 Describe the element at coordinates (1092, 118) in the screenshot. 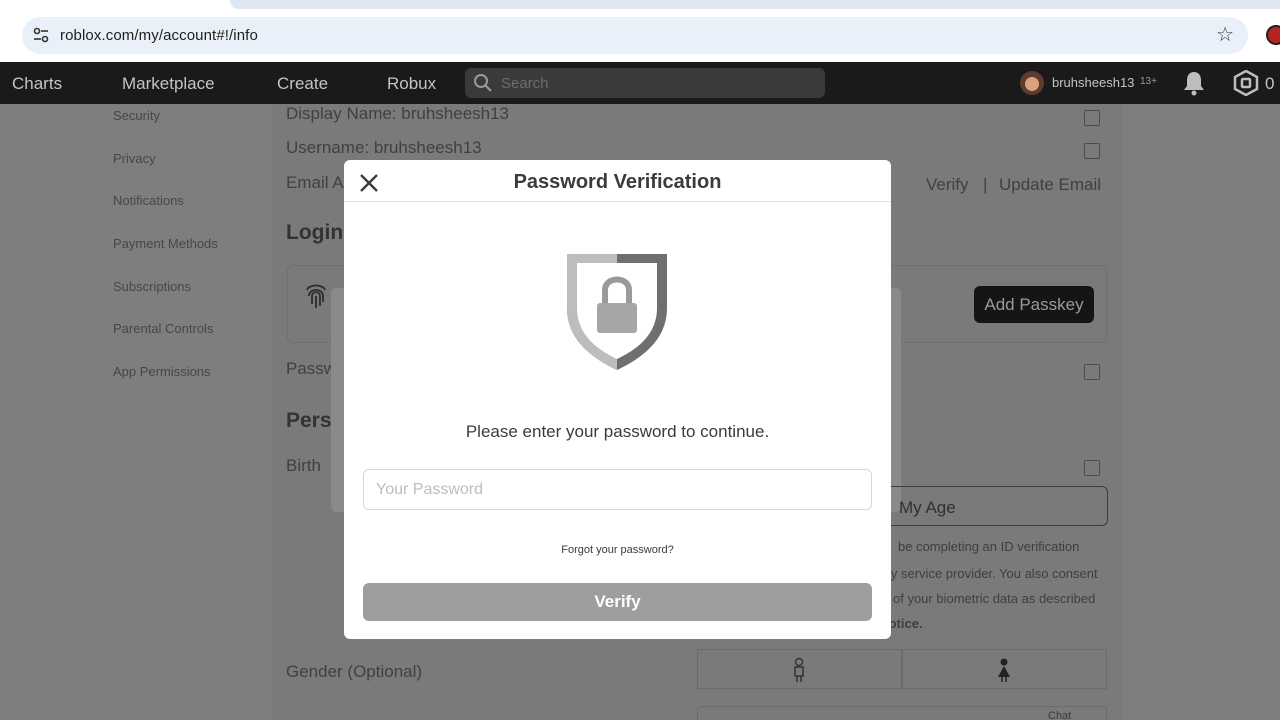

I see `edit-display-name-icon` at that location.